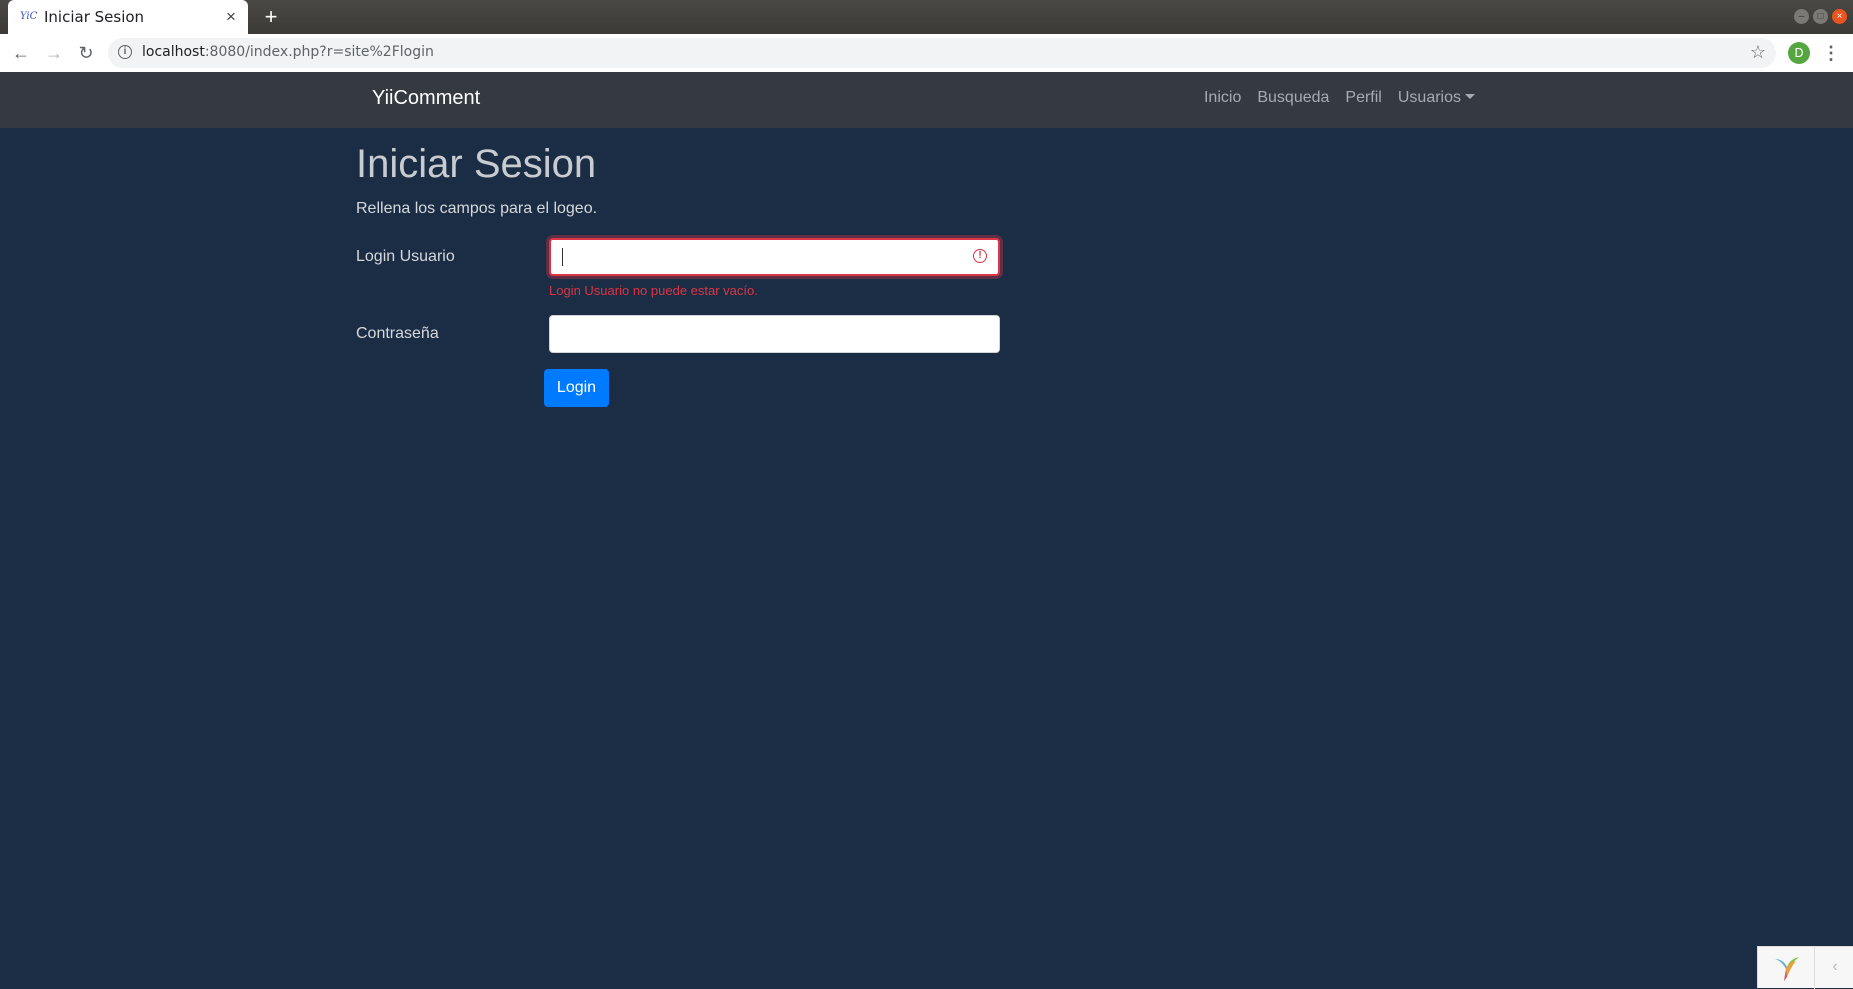 This screenshot has width=1853, height=989. I want to click on exclamation-circle-icon: !, so click(980, 256).